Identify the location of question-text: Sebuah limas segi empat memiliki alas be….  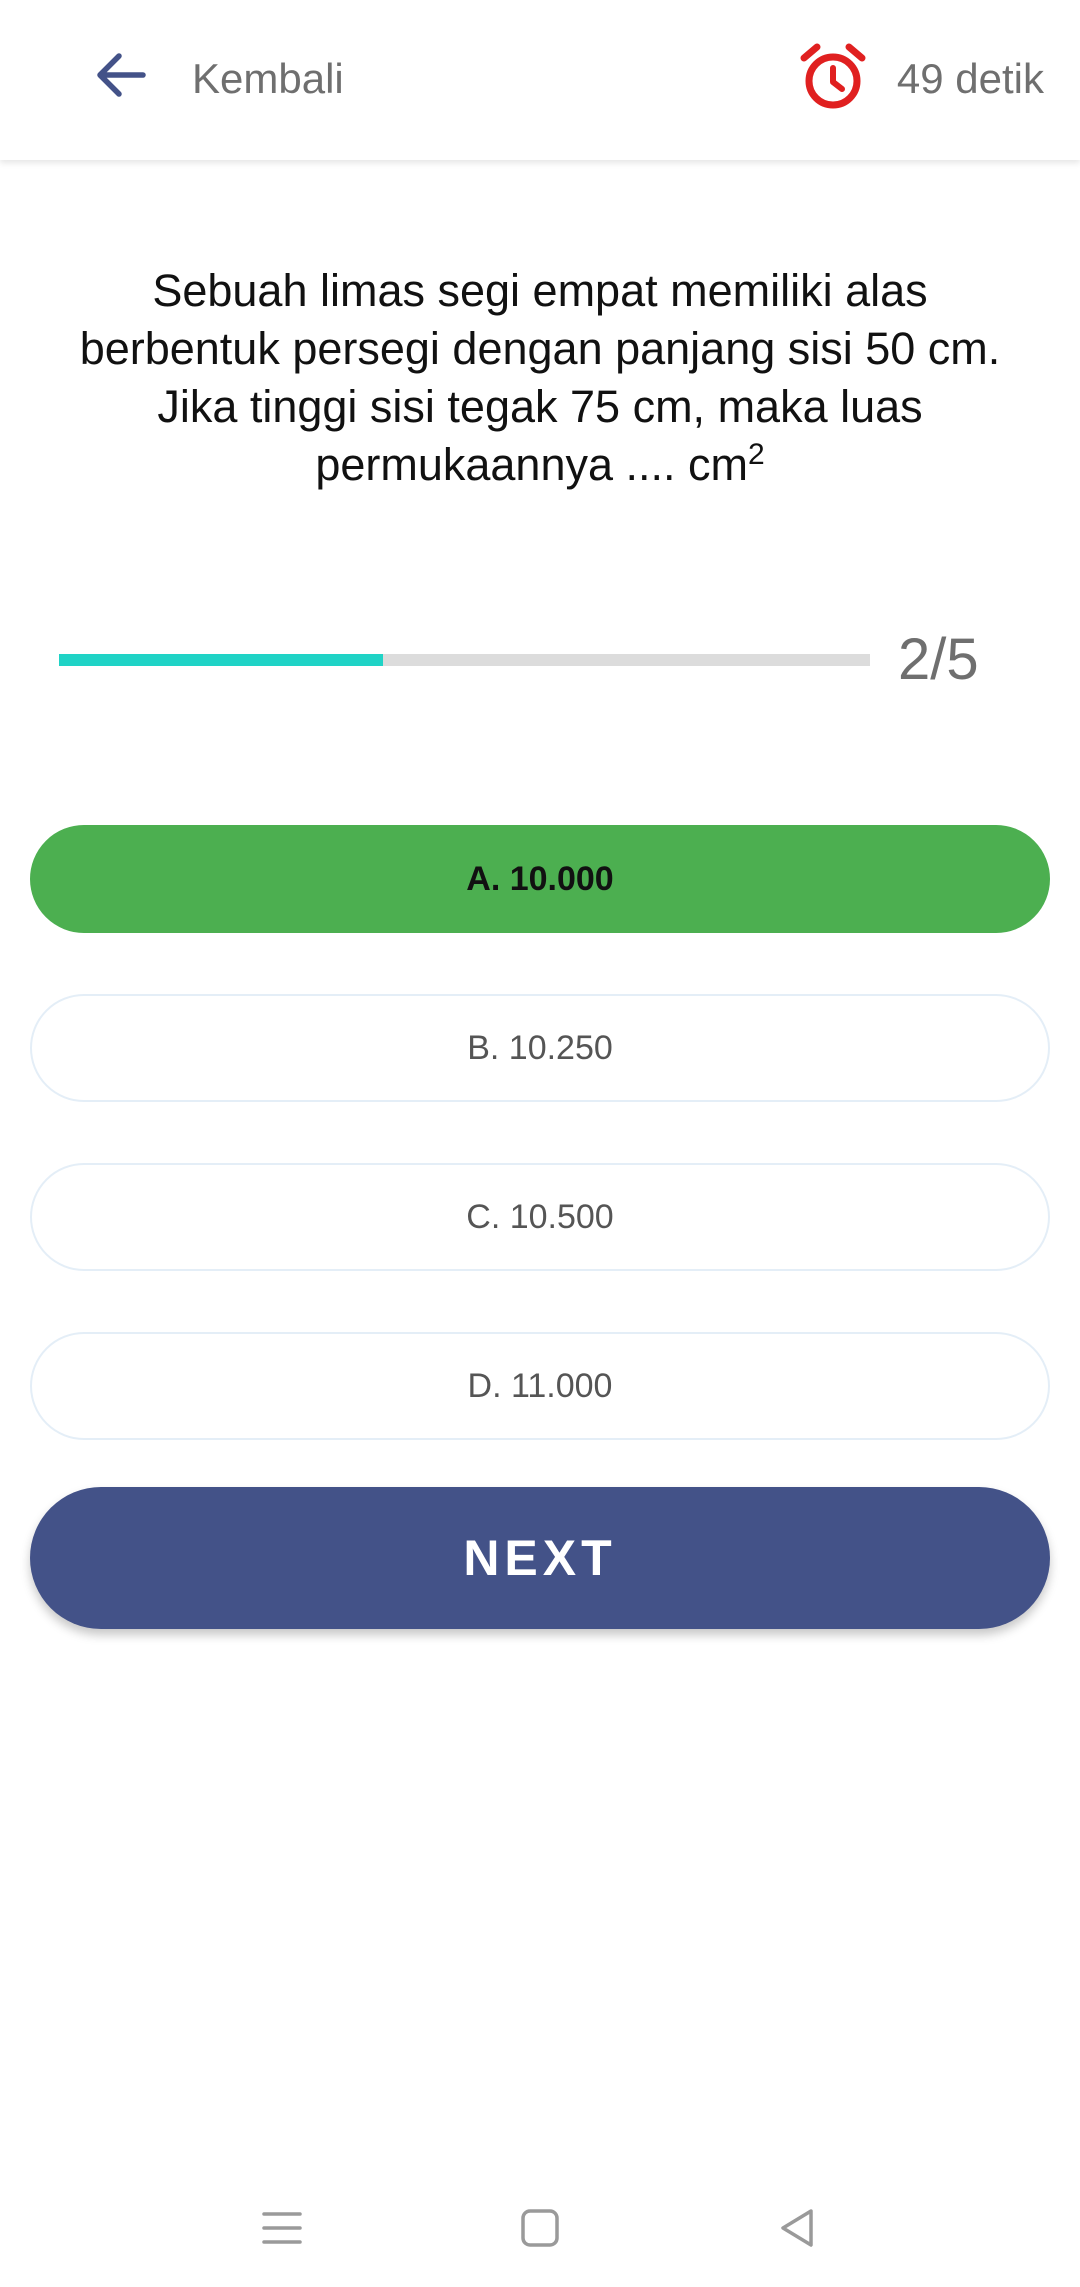
(540, 378).